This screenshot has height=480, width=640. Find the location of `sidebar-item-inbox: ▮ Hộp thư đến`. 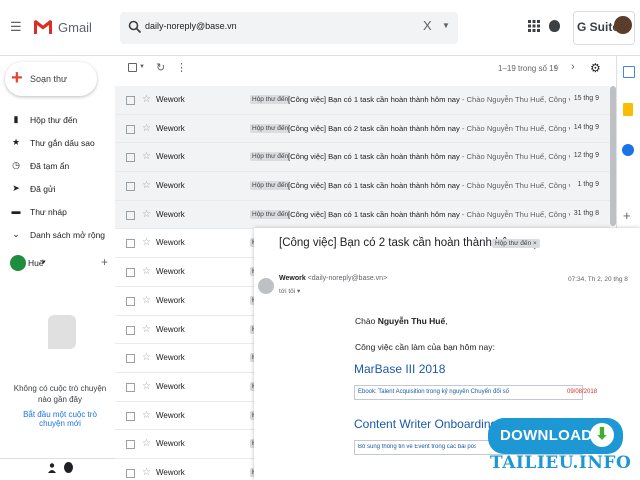

sidebar-item-inbox: ▮ Hộp thư đến is located at coordinates (57, 120).